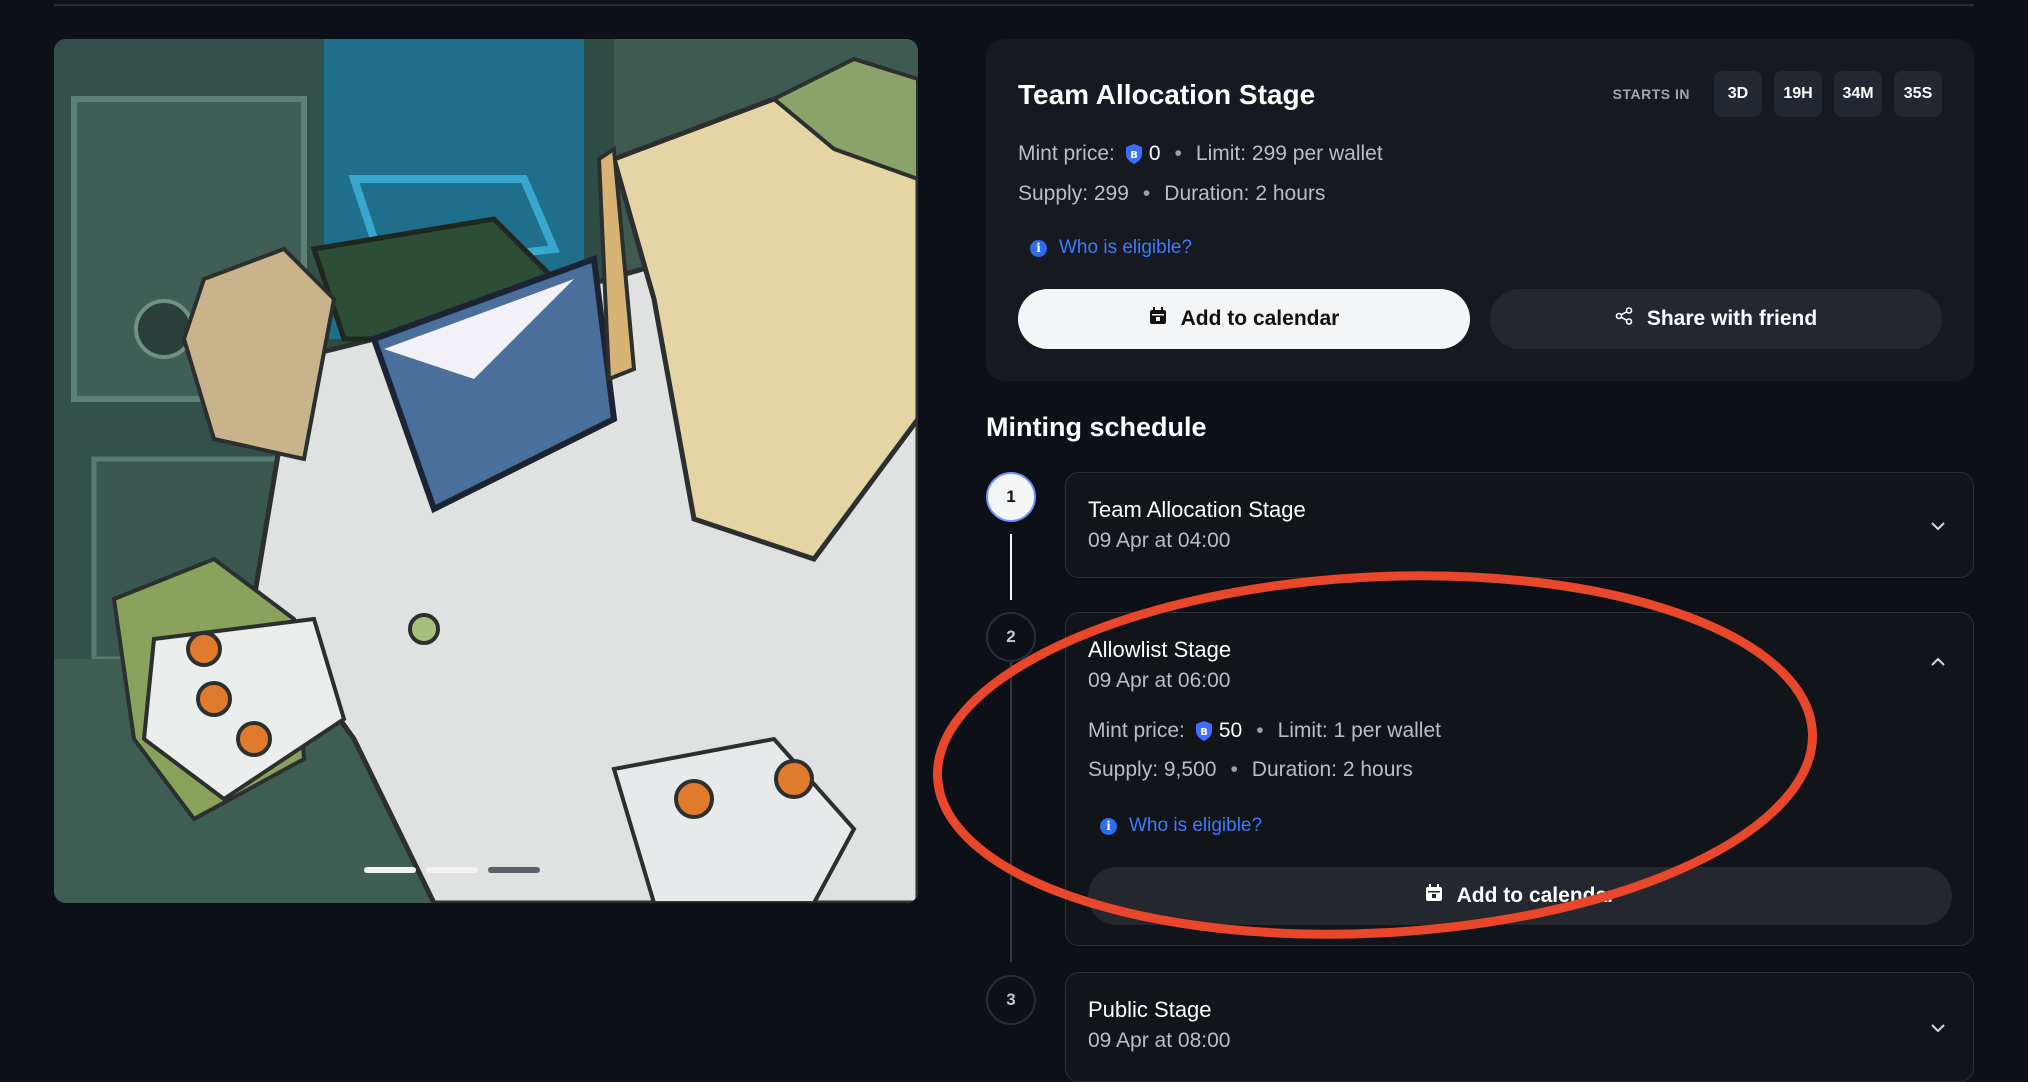 The image size is (2028, 1082). I want to click on carousel-dot-active, so click(452, 870).